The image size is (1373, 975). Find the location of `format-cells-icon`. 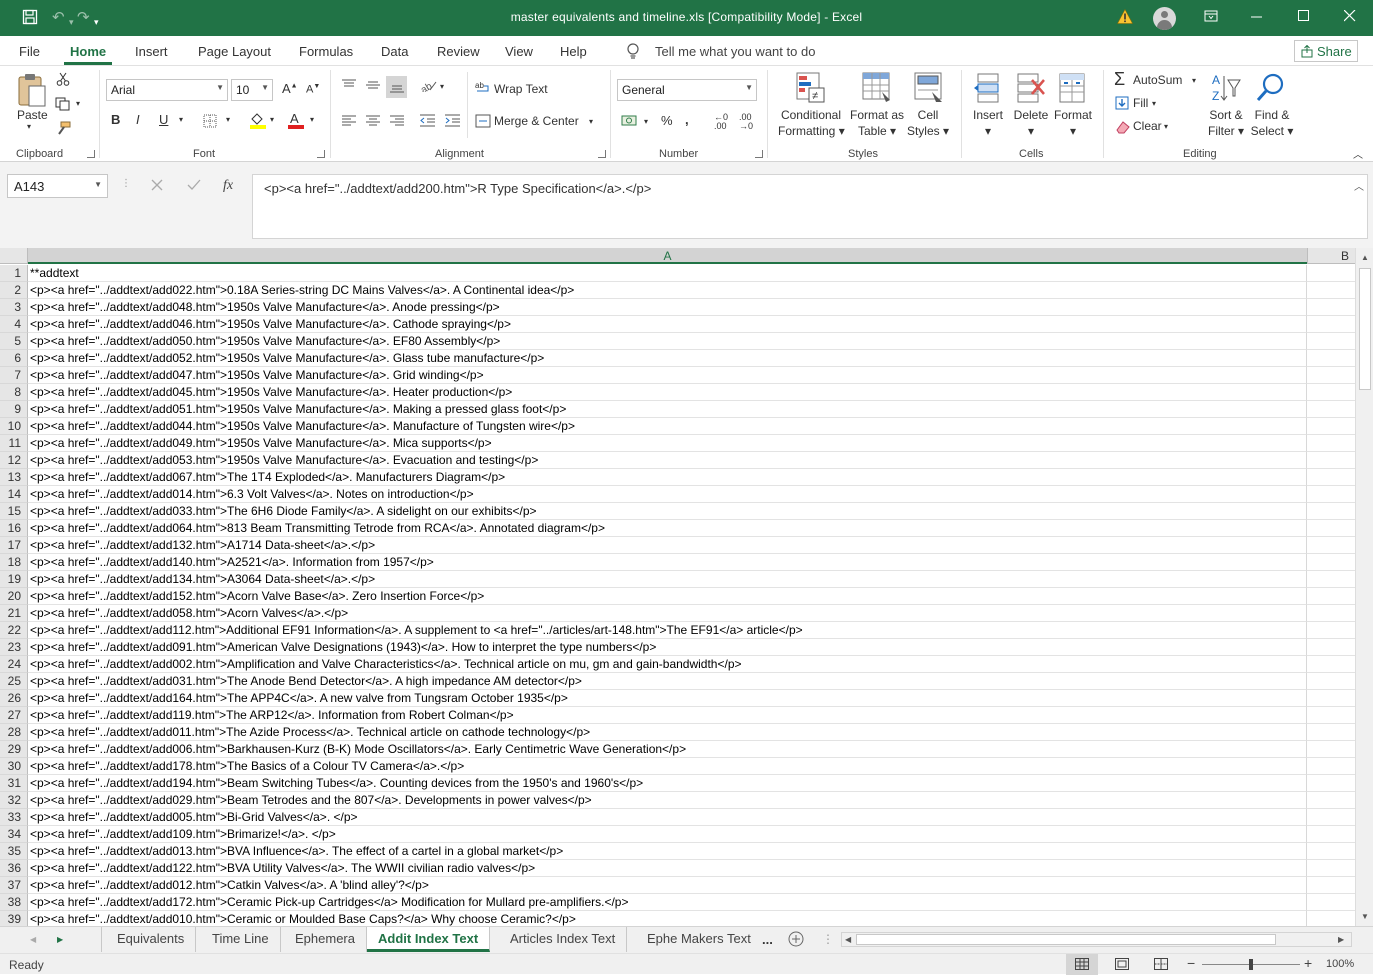

format-cells-icon is located at coordinates (1073, 89).